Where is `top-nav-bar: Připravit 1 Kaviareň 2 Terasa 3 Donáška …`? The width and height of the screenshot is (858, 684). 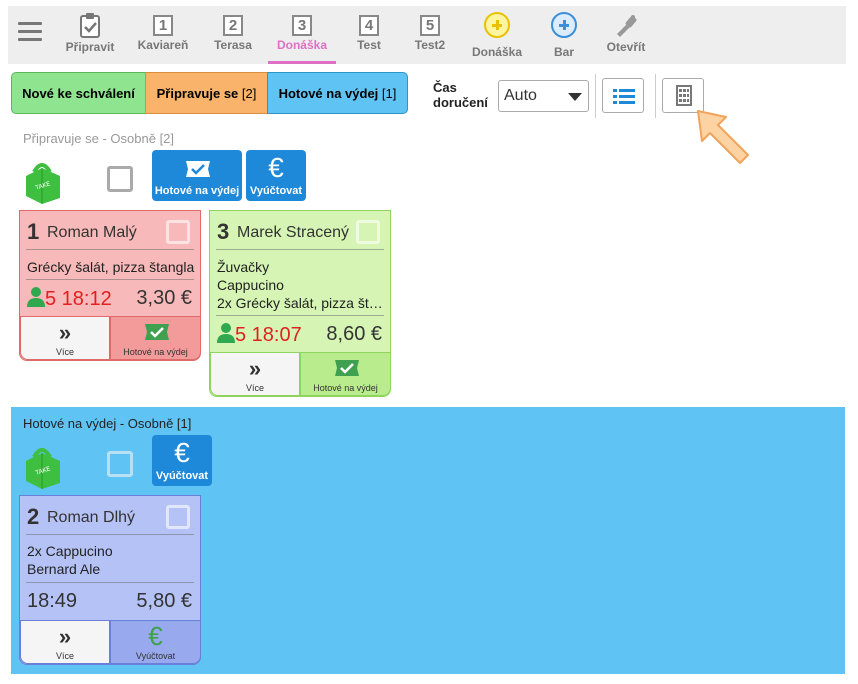 top-nav-bar: Připravit 1 Kaviareň 2 Terasa 3 Donáška … is located at coordinates (427, 35).